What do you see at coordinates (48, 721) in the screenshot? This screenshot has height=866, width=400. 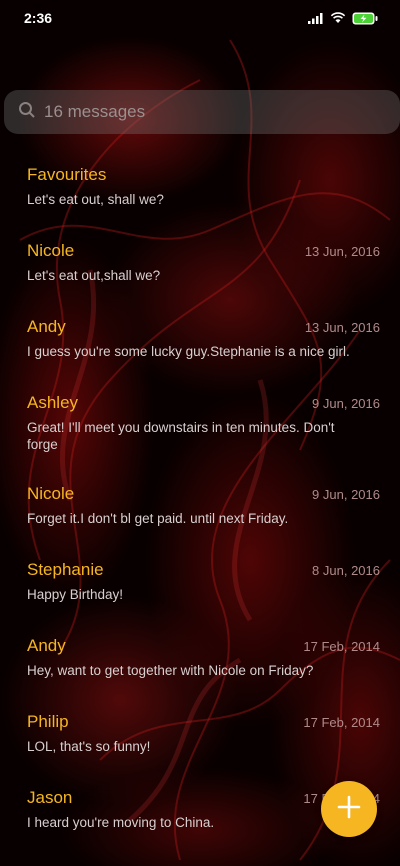 I see `conversation-name: Philip` at bounding box center [48, 721].